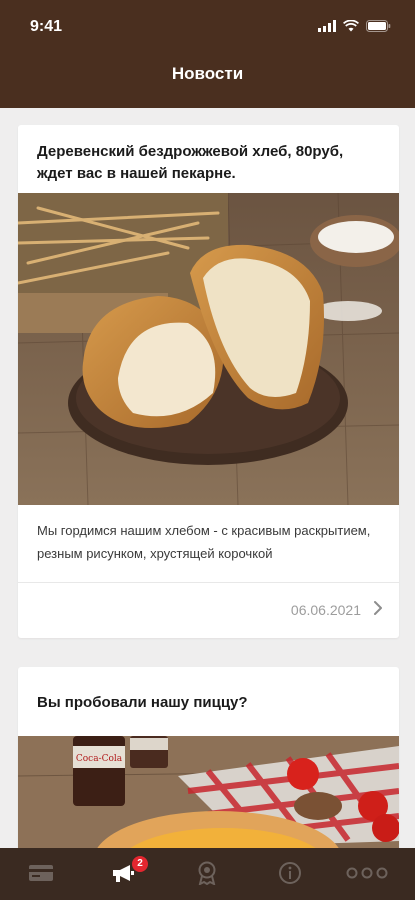  I want to click on more-icon, so click(367, 873).